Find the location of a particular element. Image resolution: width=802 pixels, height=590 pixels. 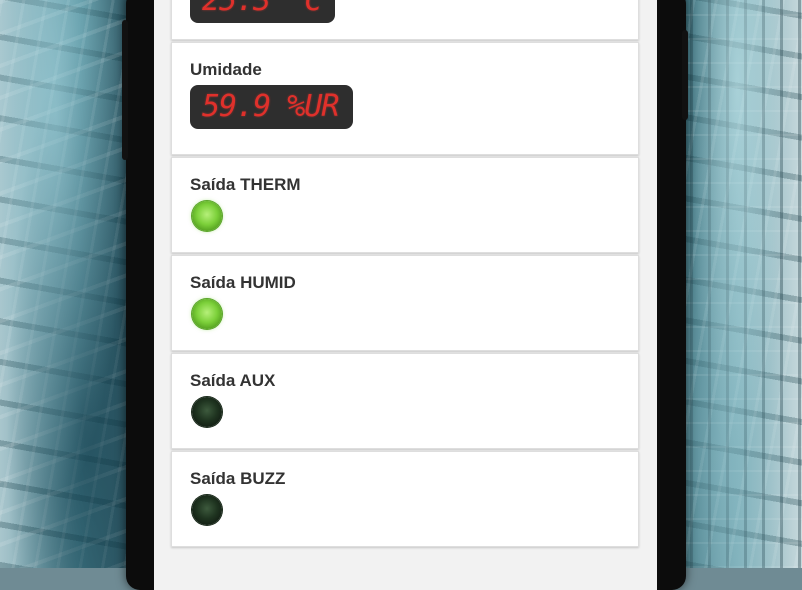

phone-side-button-right is located at coordinates (685, 75).